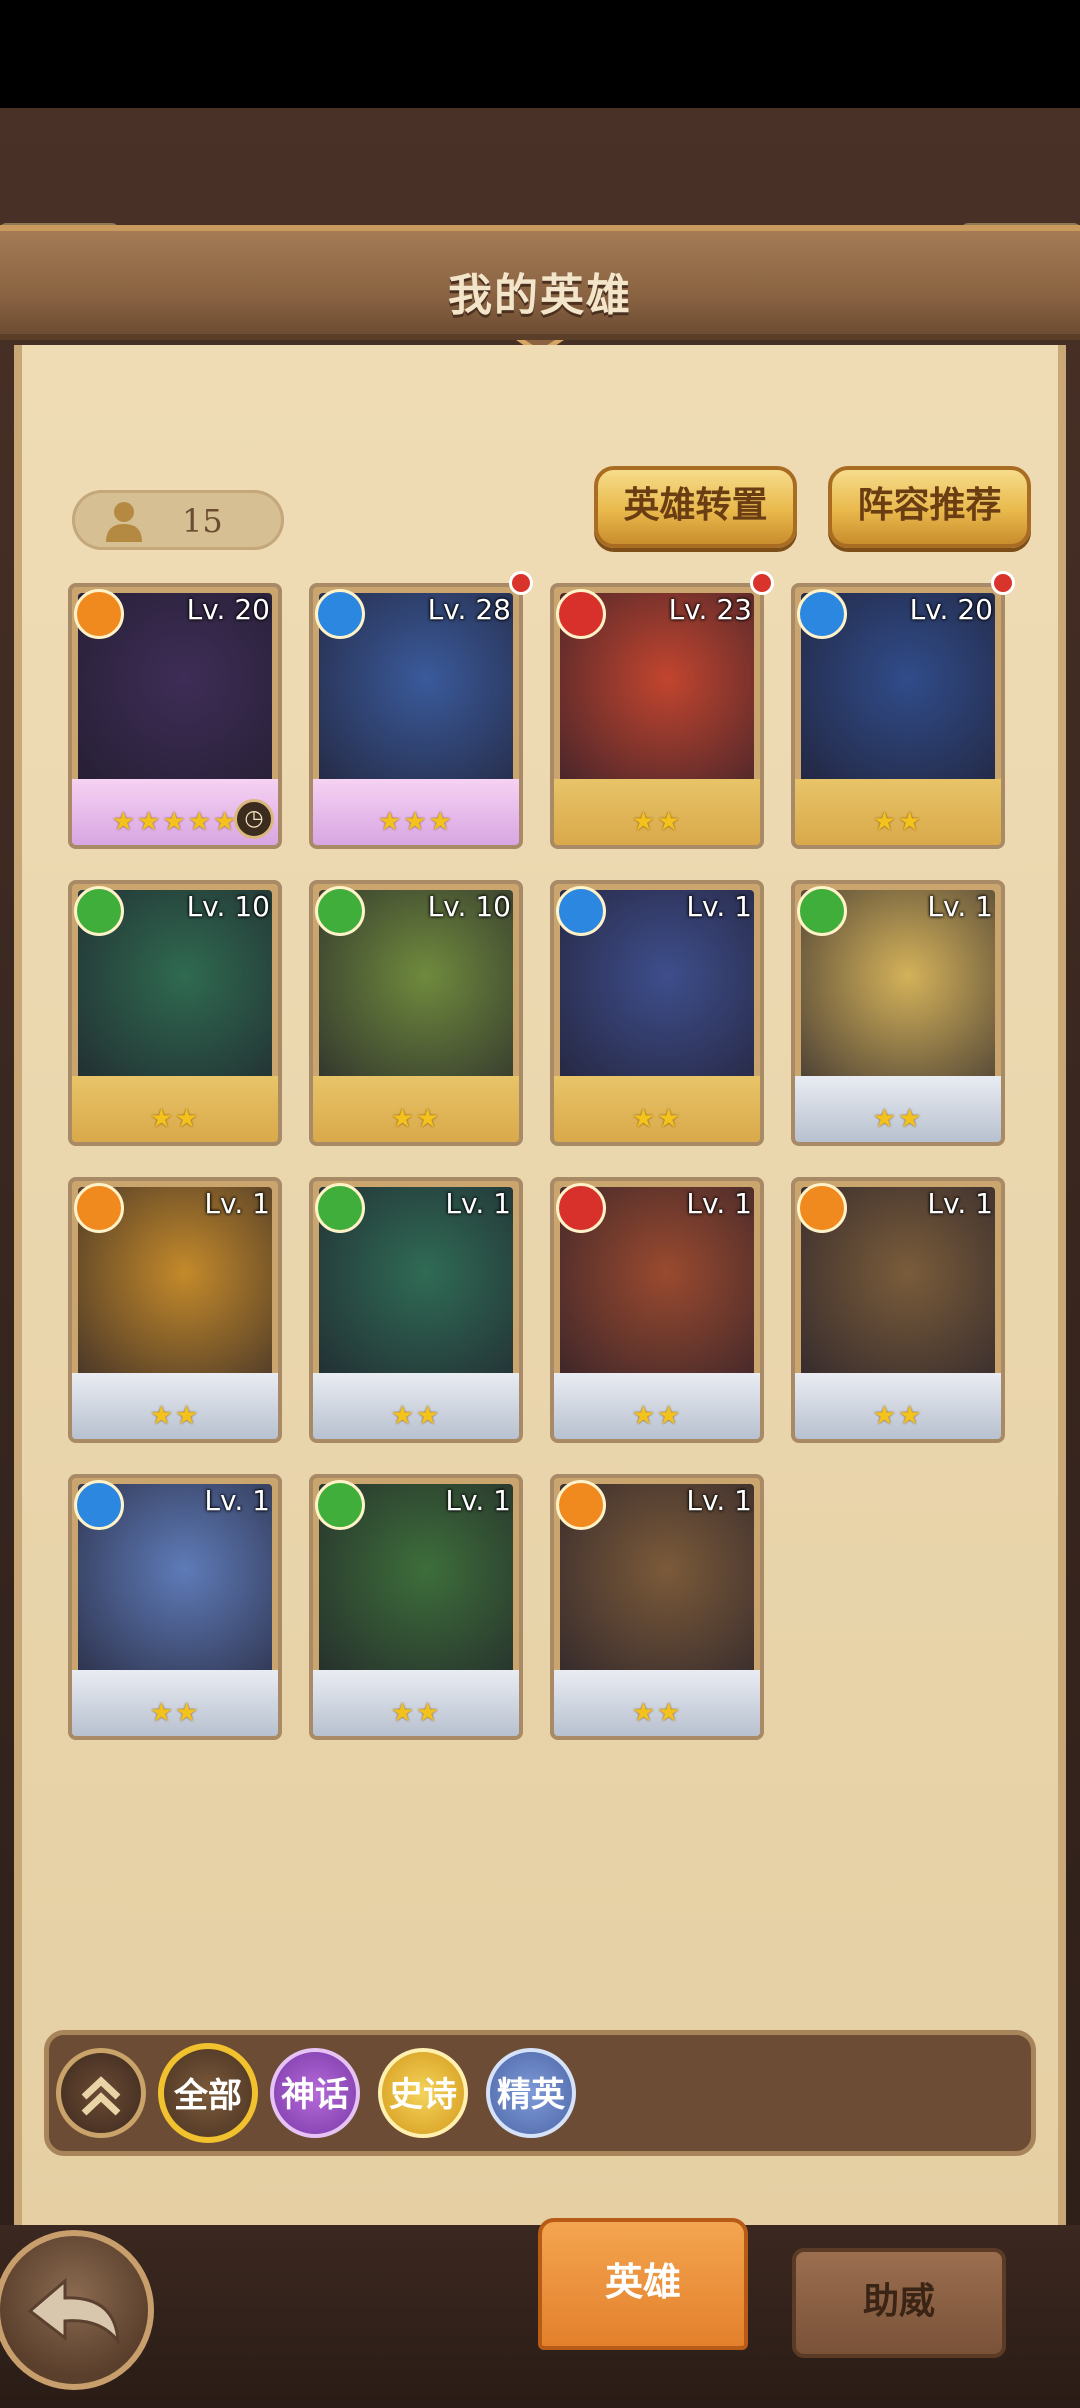 Image resolution: width=1080 pixels, height=2408 pixels. Describe the element at coordinates (643, 2284) in the screenshot. I see `tab-hero: 英雄` at that location.